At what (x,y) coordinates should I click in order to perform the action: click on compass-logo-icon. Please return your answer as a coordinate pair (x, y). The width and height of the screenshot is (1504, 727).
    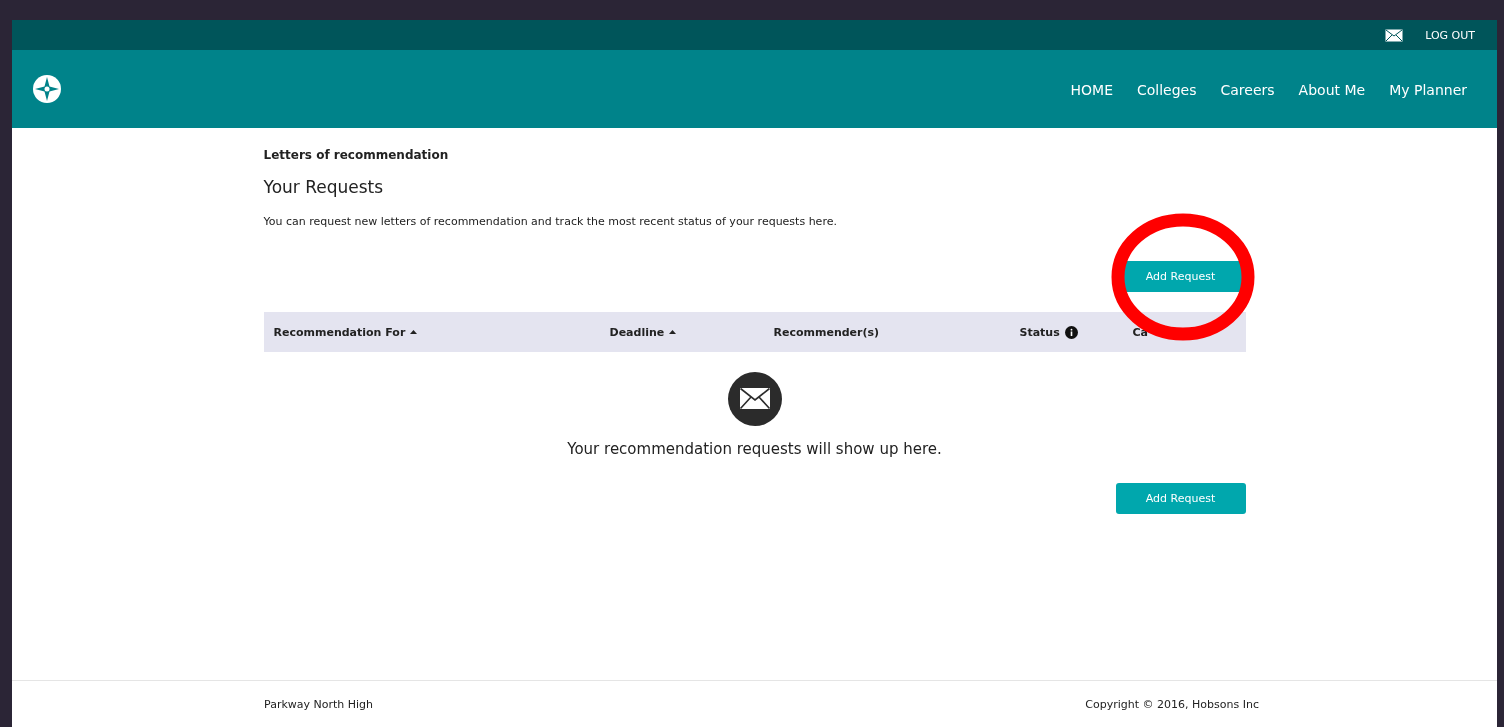
    Looking at the image, I should click on (47, 89).